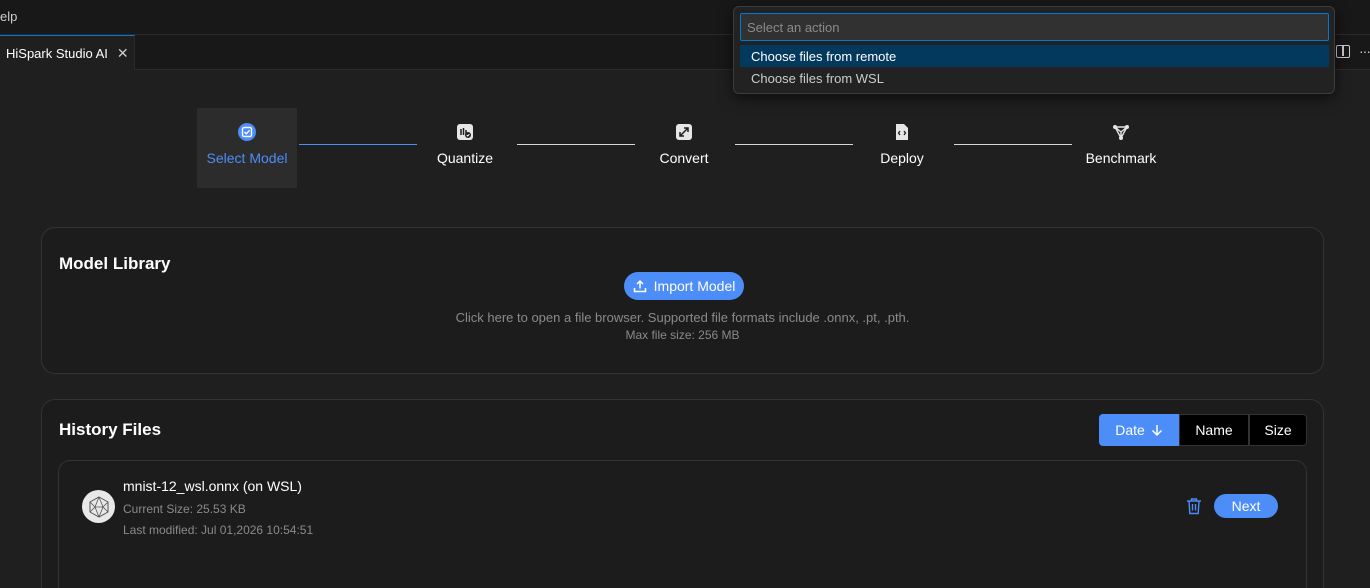  Describe the element at coordinates (465, 132) in the screenshot. I see `quantize-icon` at that location.